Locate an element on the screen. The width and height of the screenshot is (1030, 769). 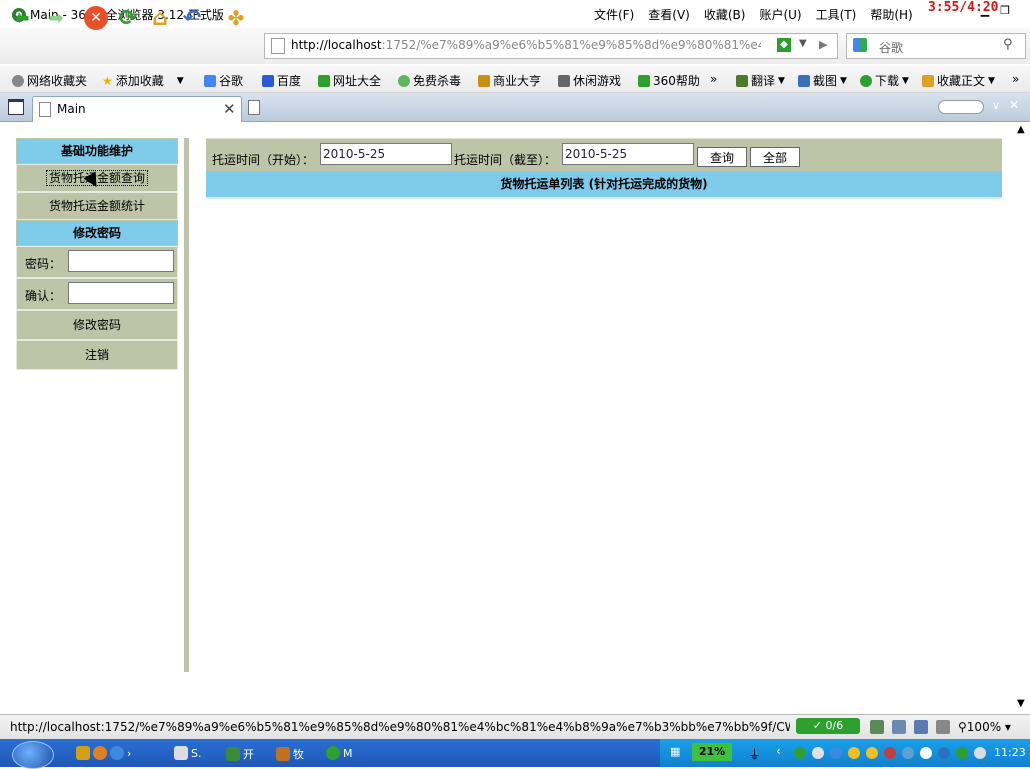
start-time-input is located at coordinates (386, 154).